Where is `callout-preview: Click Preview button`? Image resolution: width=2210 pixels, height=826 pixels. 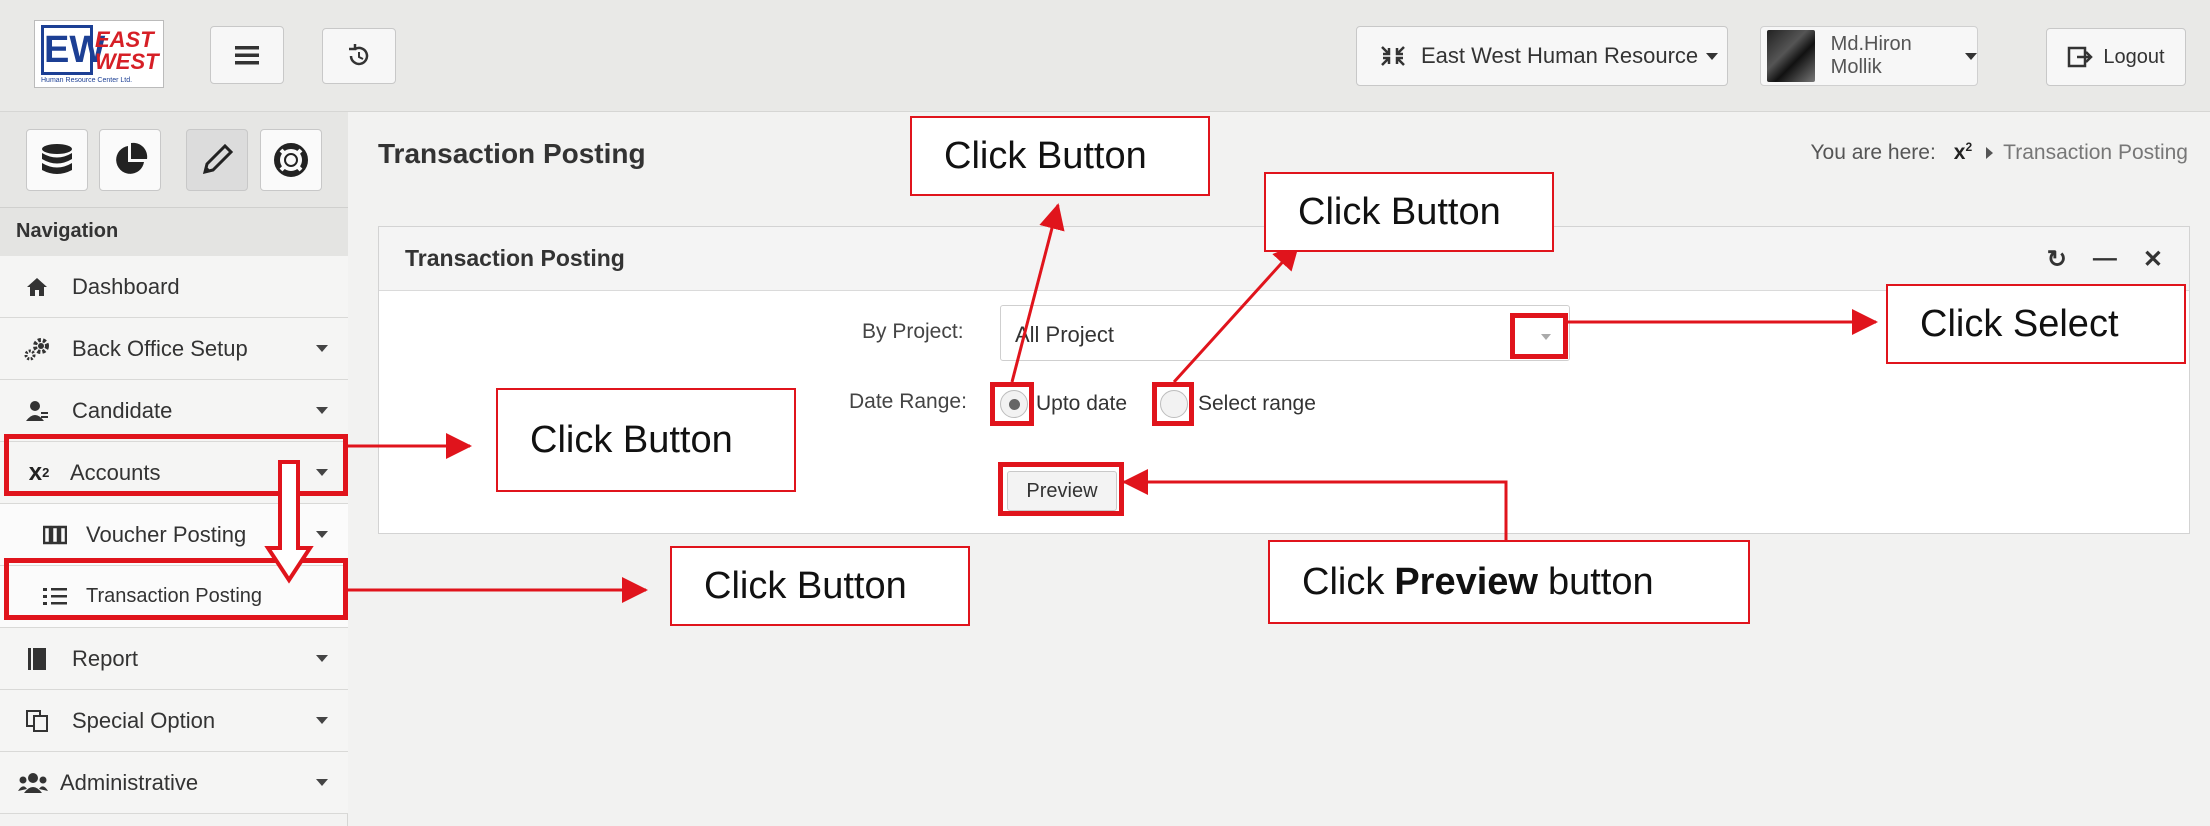 callout-preview: Click Preview button is located at coordinates (1509, 582).